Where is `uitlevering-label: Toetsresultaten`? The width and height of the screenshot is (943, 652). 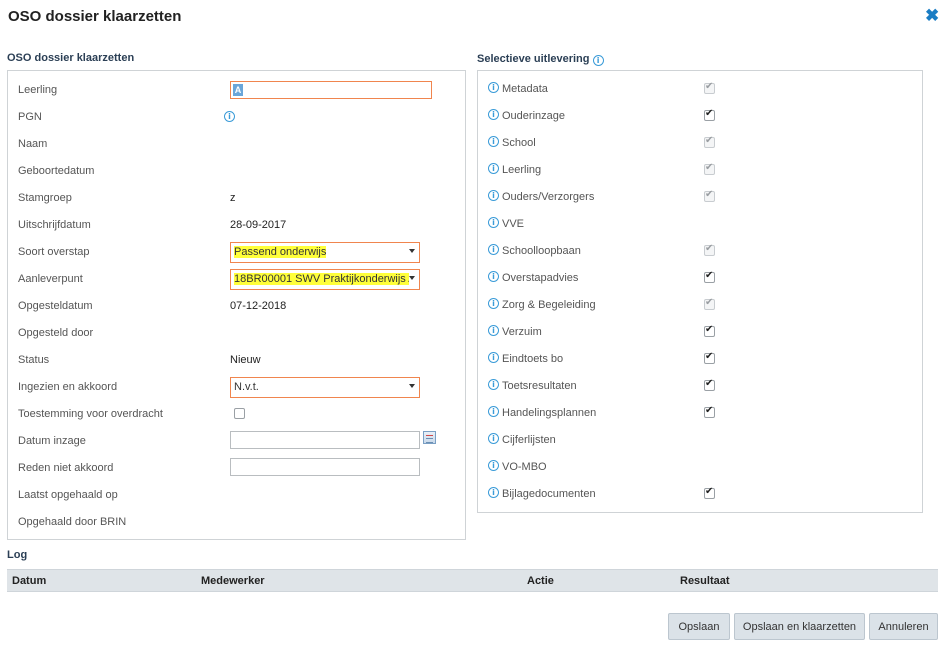
uitlevering-label: Toetsresultaten is located at coordinates (539, 386).